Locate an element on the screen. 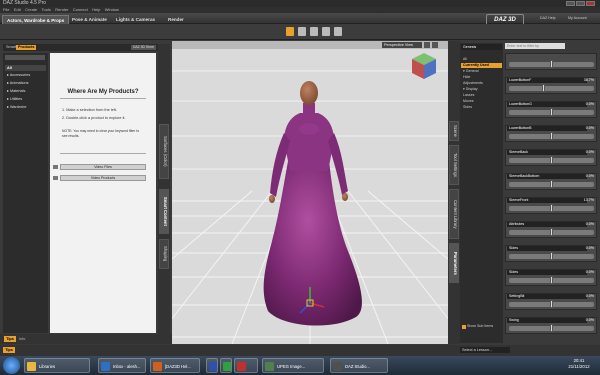 This screenshot has height=375, width=600. parameter-slider: SleeveFront 13.7% is located at coordinates (551, 205).